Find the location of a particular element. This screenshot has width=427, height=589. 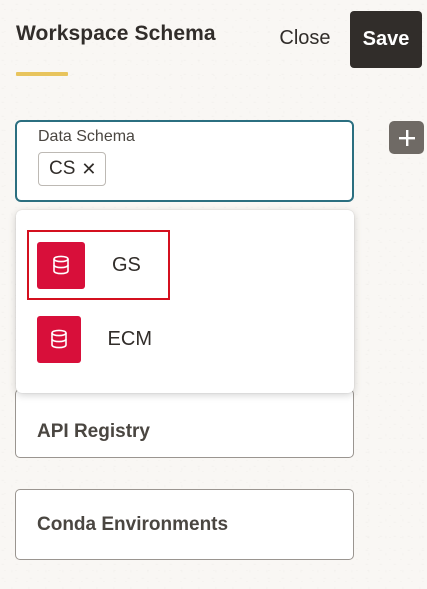

page-title: Workspace Schema is located at coordinates (116, 33).